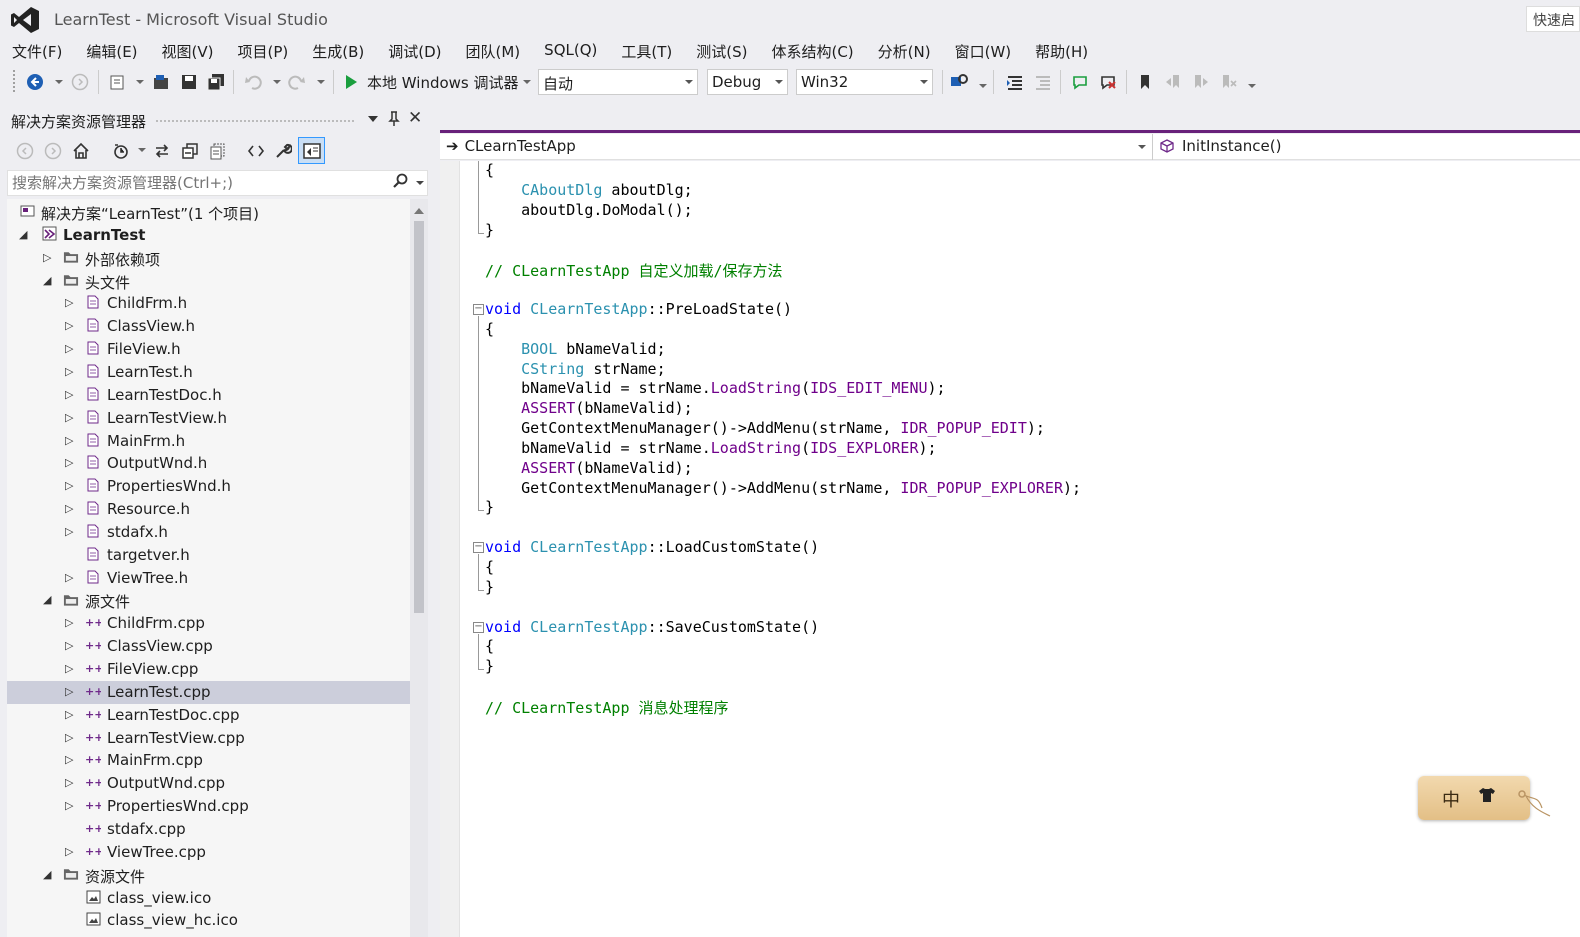 This screenshot has width=1580, height=937. What do you see at coordinates (570, 52) in the screenshot?
I see `menu-item: SQL(Q)` at bounding box center [570, 52].